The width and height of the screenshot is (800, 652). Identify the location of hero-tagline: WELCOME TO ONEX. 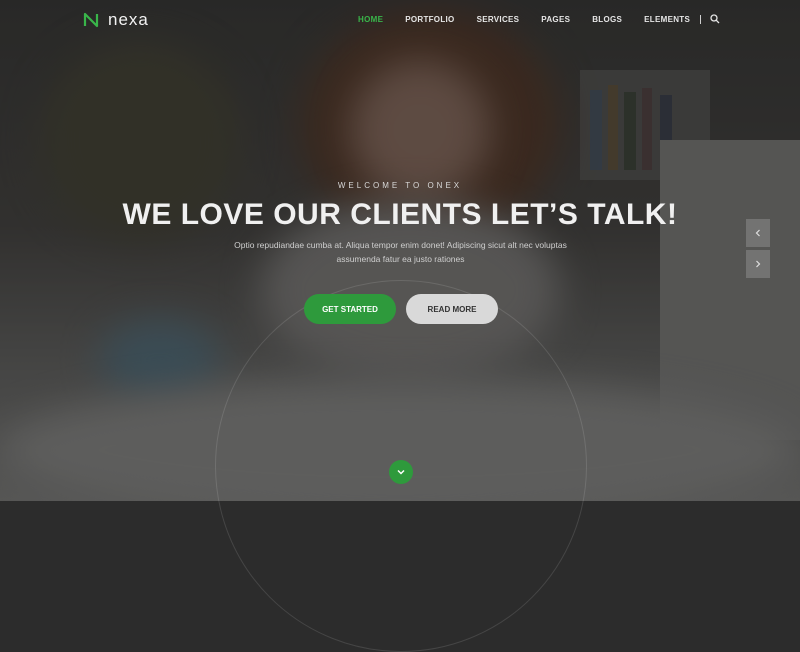
(400, 185).